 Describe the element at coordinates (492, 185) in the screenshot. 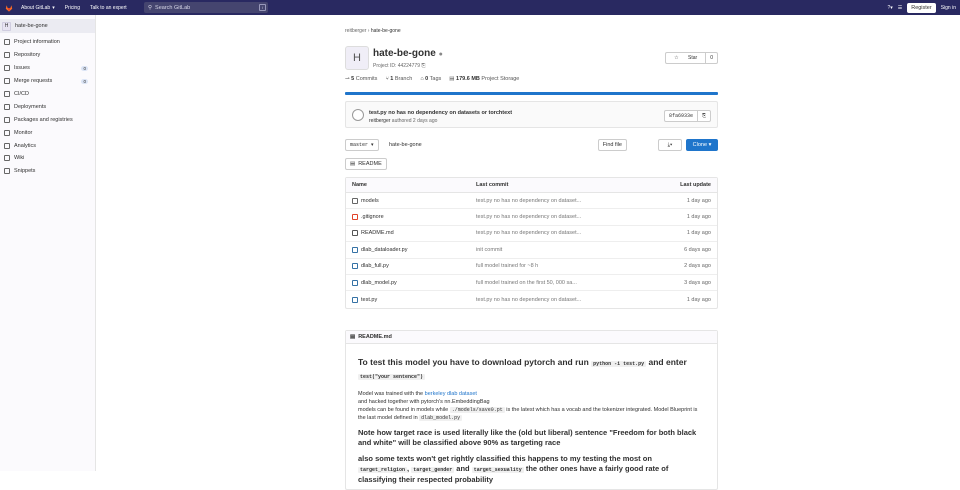

I see `header-last-commit: Last commit` at that location.